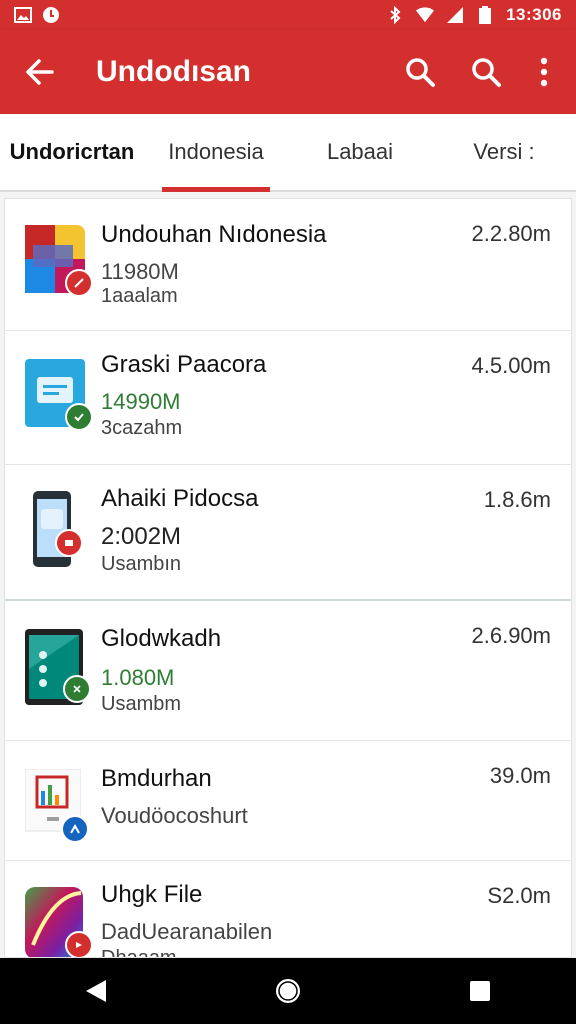  I want to click on tab-label: Undoricrtan, so click(72, 151).